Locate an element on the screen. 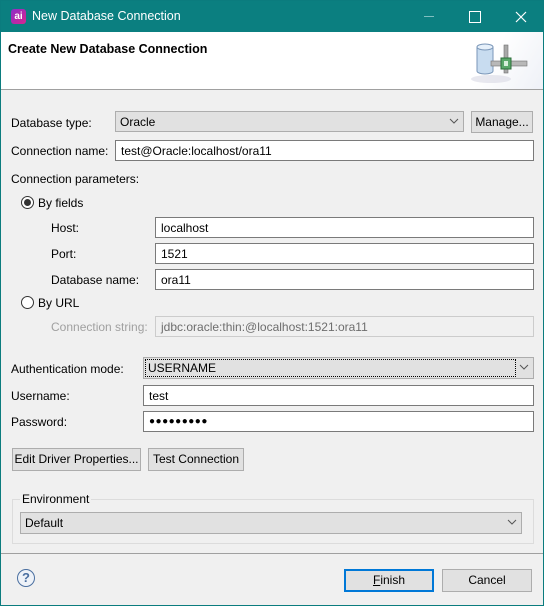  minimize-button is located at coordinates (429, 16).